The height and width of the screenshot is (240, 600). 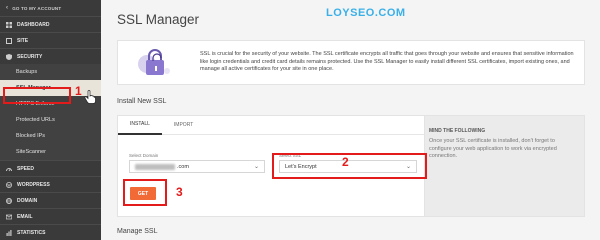 What do you see at coordinates (140, 125) in the screenshot?
I see `tab-install: INSTALL` at bounding box center [140, 125].